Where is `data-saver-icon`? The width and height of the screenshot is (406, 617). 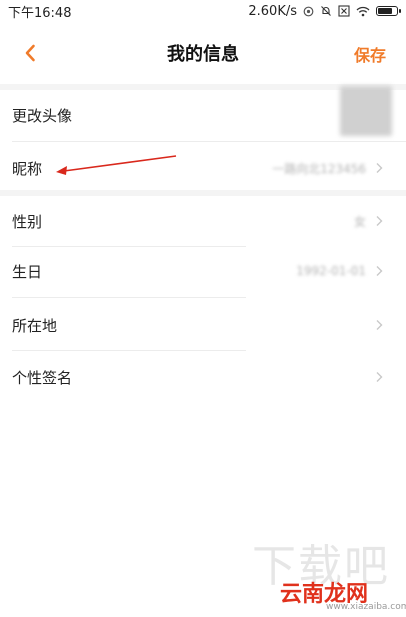 data-saver-icon is located at coordinates (308, 11).